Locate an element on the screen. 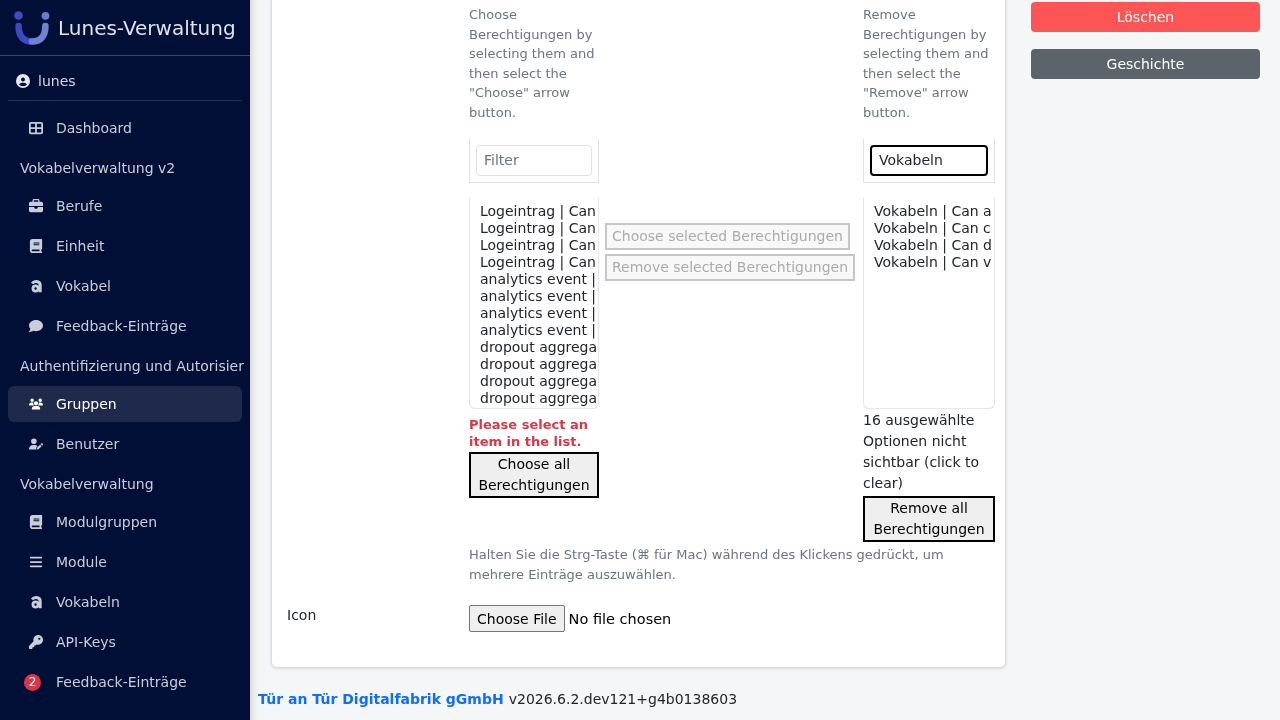  field-label: Icon is located at coordinates (302, 615).